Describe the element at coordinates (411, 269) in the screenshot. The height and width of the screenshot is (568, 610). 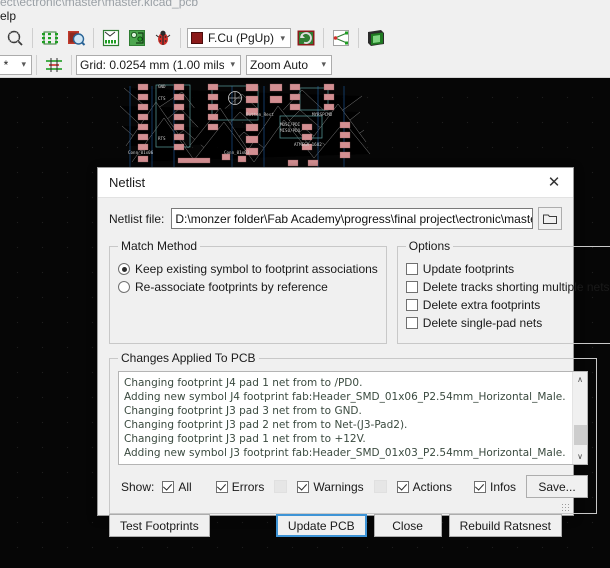
I see `checkbox-update-footprints-icon` at that location.